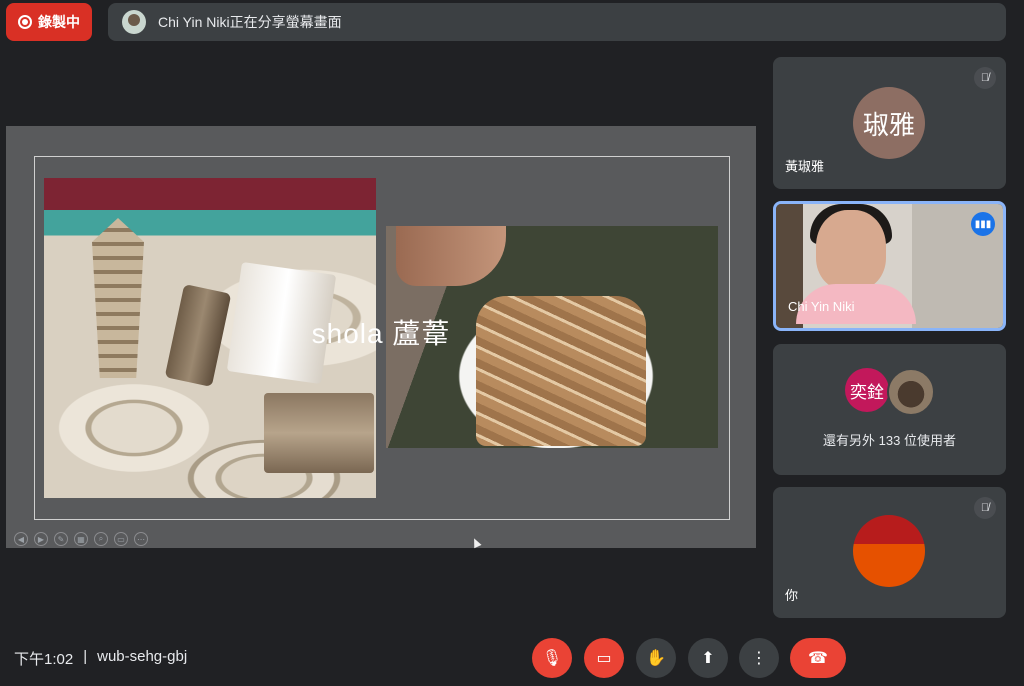 The image size is (1024, 686). What do you see at coordinates (381, 333) in the screenshot?
I see `slide-title: shola 蘆葦` at bounding box center [381, 333].